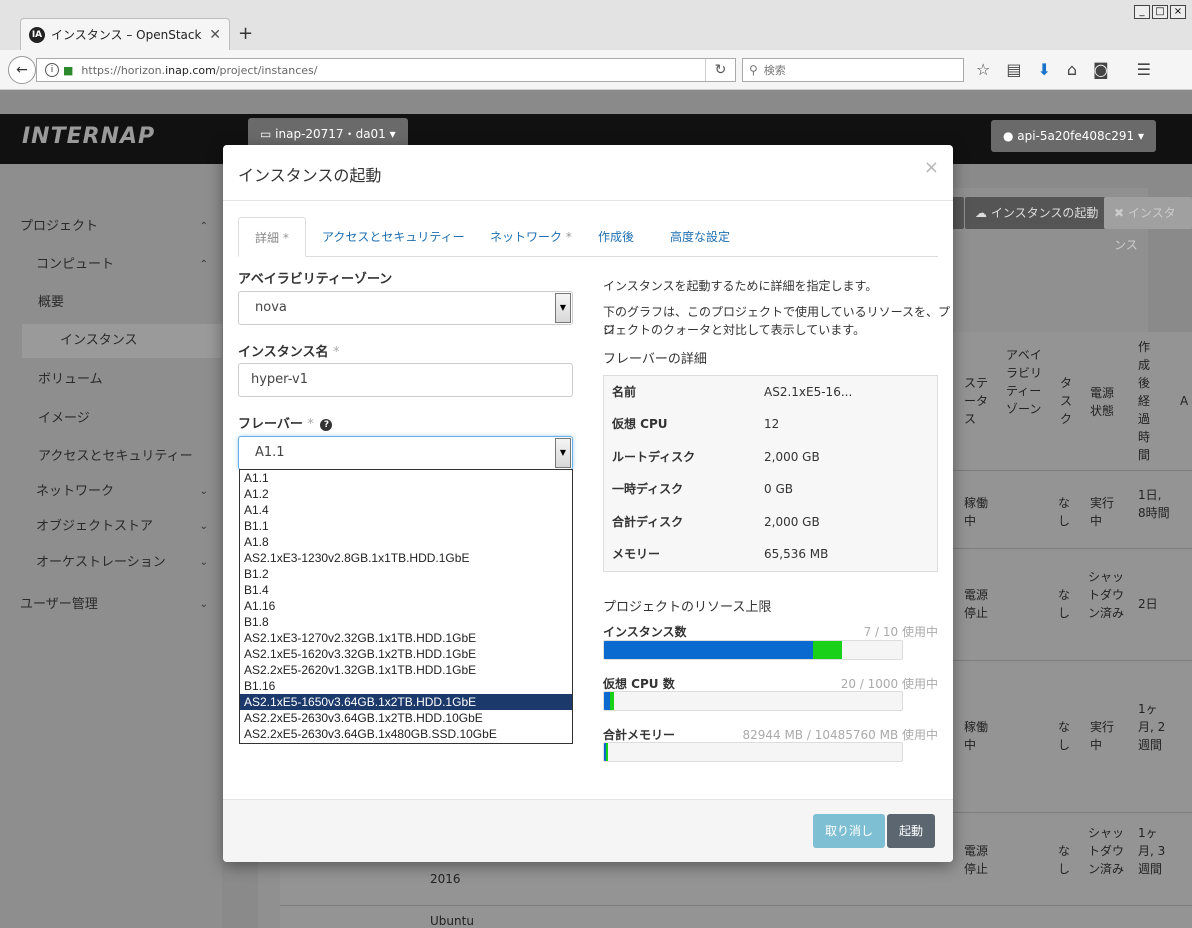 The height and width of the screenshot is (928, 1192). I want to click on tab-post-creation: 作成後, so click(616, 237).